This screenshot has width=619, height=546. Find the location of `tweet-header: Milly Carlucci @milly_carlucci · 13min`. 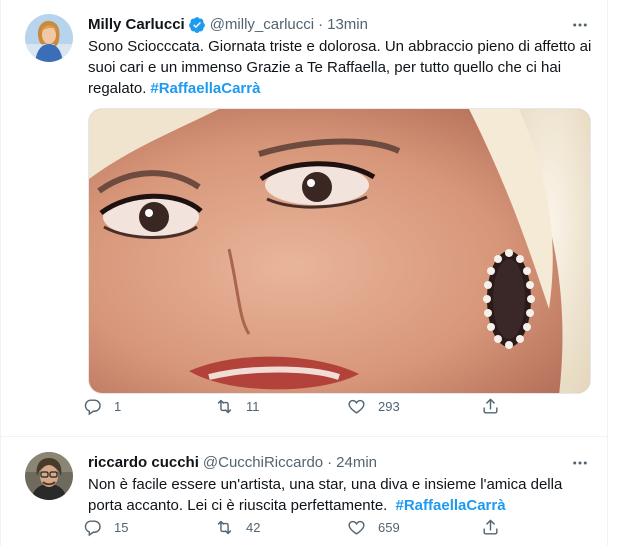

tweet-header: Milly Carlucci @milly_carlucci · 13min is located at coordinates (228, 25).